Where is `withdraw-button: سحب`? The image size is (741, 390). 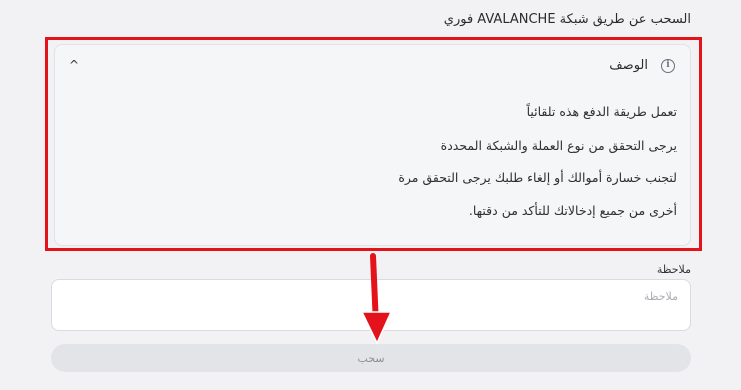 withdraw-button: سحب is located at coordinates (371, 358).